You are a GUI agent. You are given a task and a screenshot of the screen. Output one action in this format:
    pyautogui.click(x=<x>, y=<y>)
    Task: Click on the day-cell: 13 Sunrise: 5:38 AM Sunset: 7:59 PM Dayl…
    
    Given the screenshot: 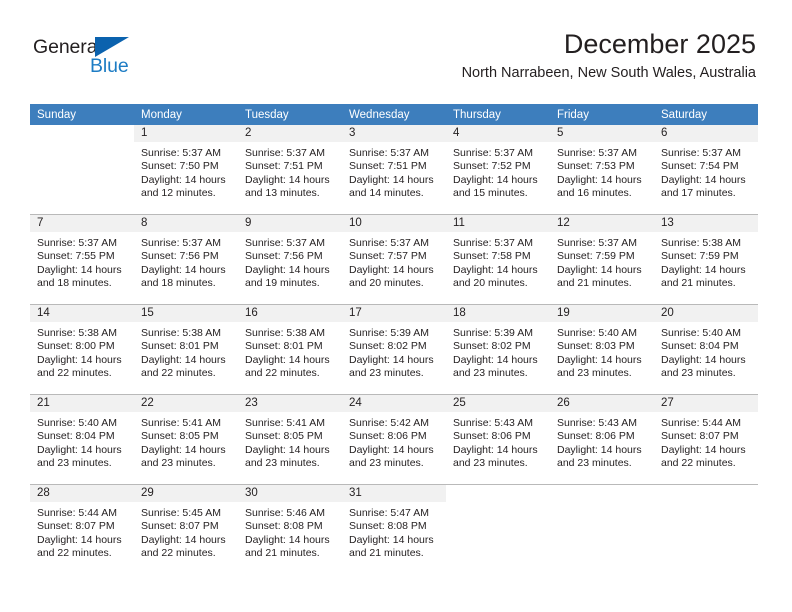 What is the action you would take?
    pyautogui.click(x=706, y=259)
    